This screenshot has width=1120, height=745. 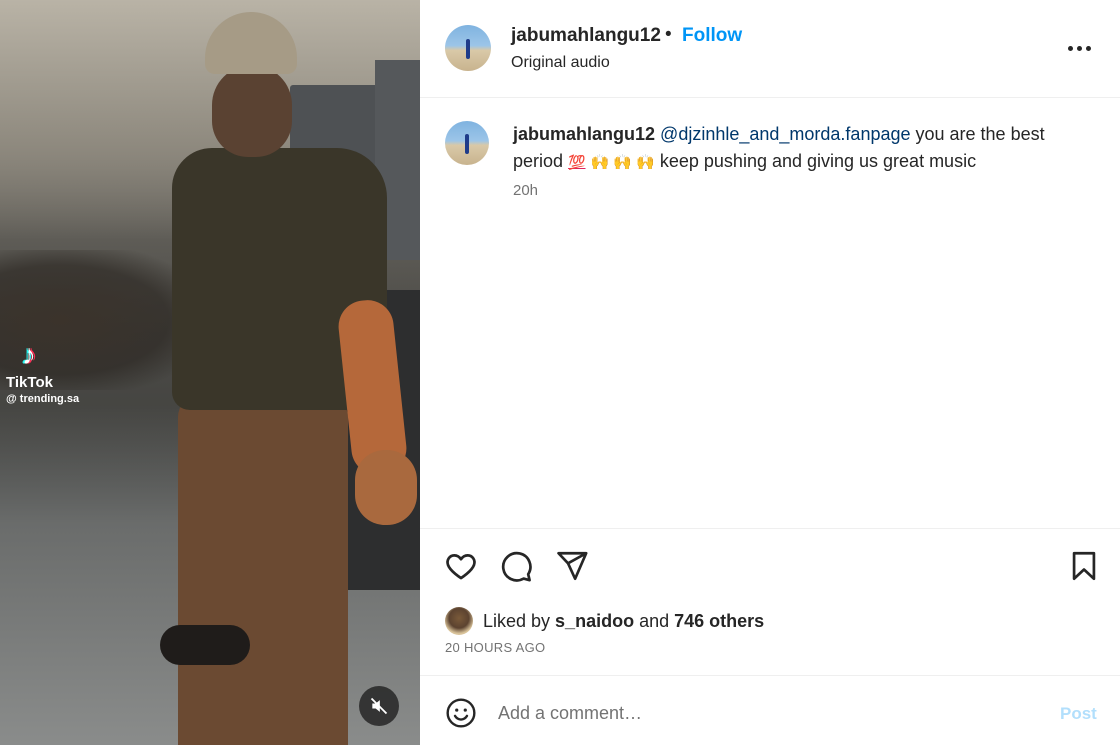 What do you see at coordinates (586, 36) in the screenshot?
I see `author-username: jabumahlangu12` at bounding box center [586, 36].